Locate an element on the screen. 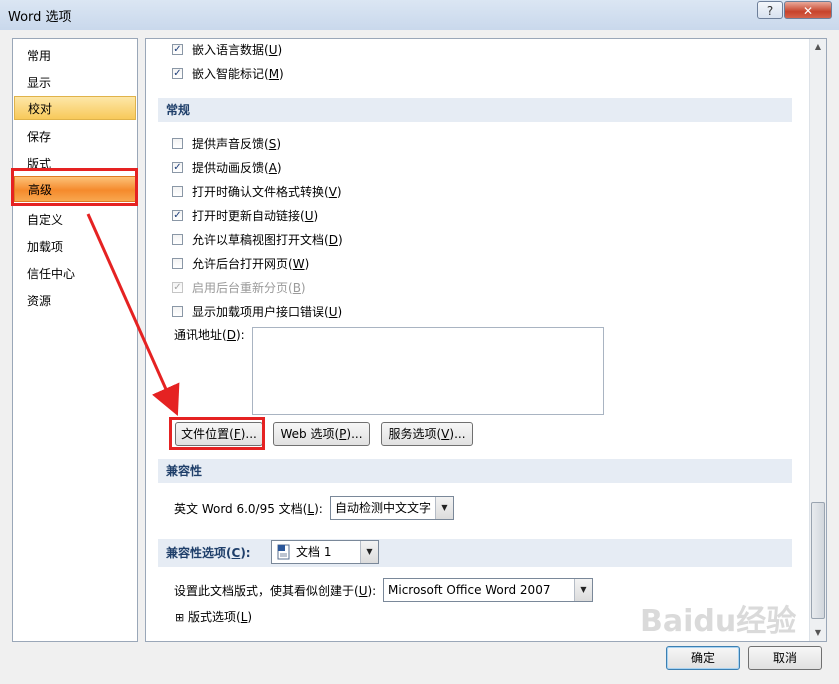 The height and width of the screenshot is (684, 839). vertical-scrollbar: ▲ ▼ is located at coordinates (818, 340).